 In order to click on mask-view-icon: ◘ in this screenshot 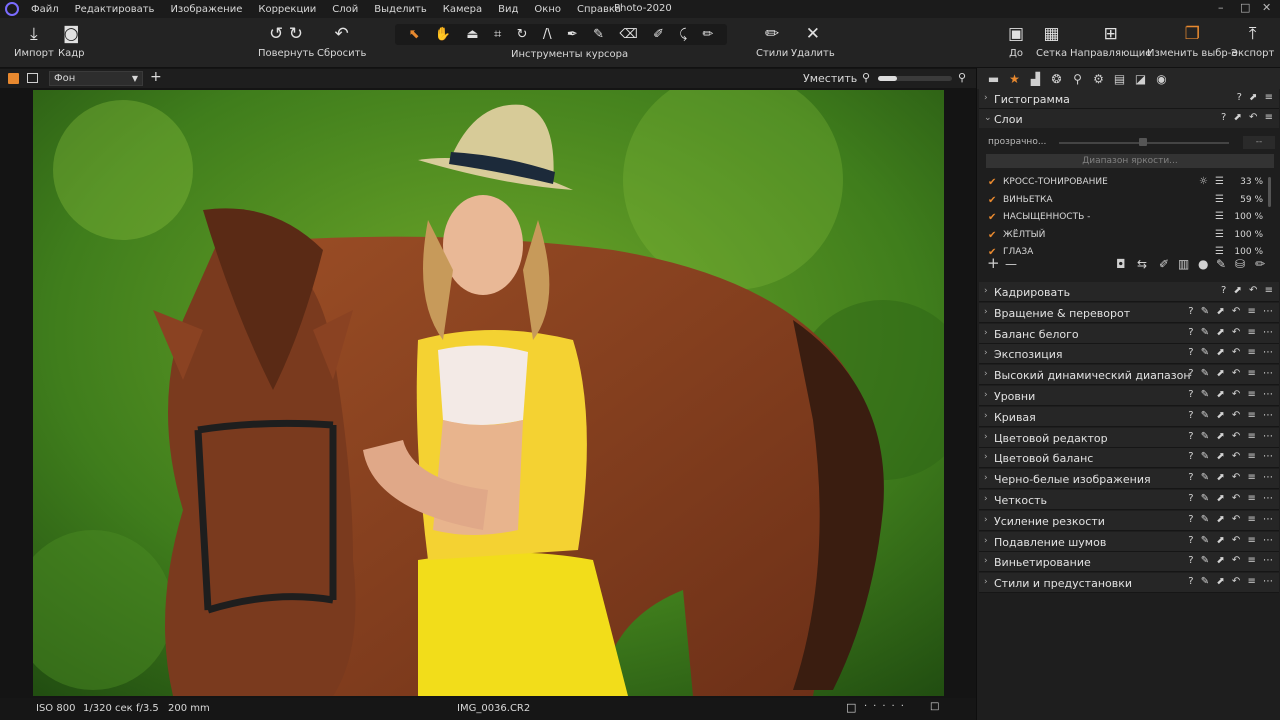, I will do `click(1121, 264)`.